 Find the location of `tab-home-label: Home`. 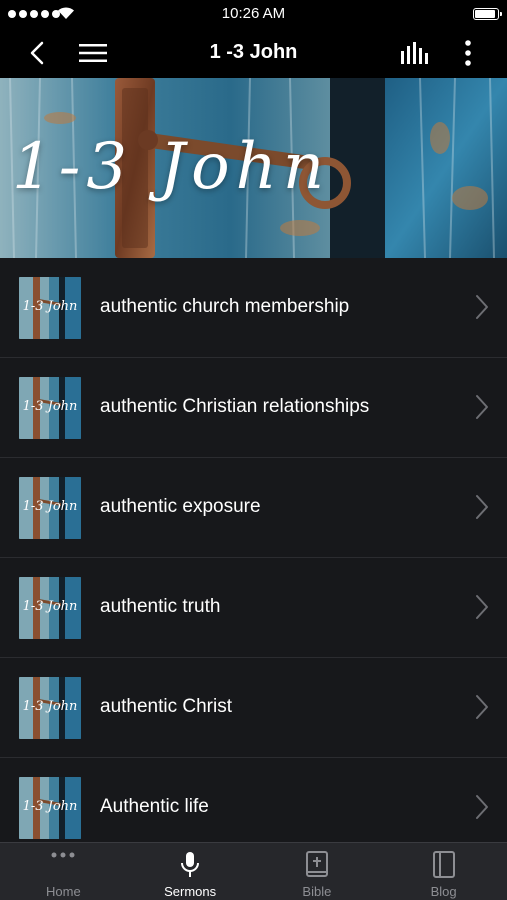

tab-home-label: Home is located at coordinates (63, 891).